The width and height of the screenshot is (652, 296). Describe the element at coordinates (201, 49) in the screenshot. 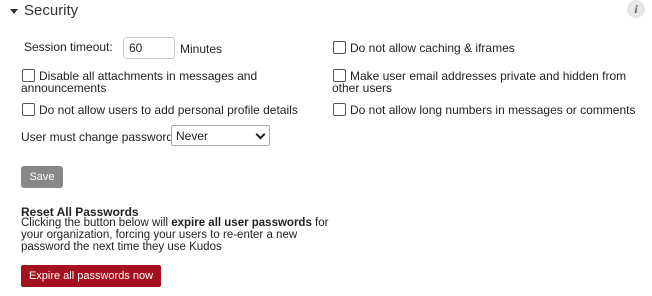

I see `session-timeout-unit: Minutes` at that location.